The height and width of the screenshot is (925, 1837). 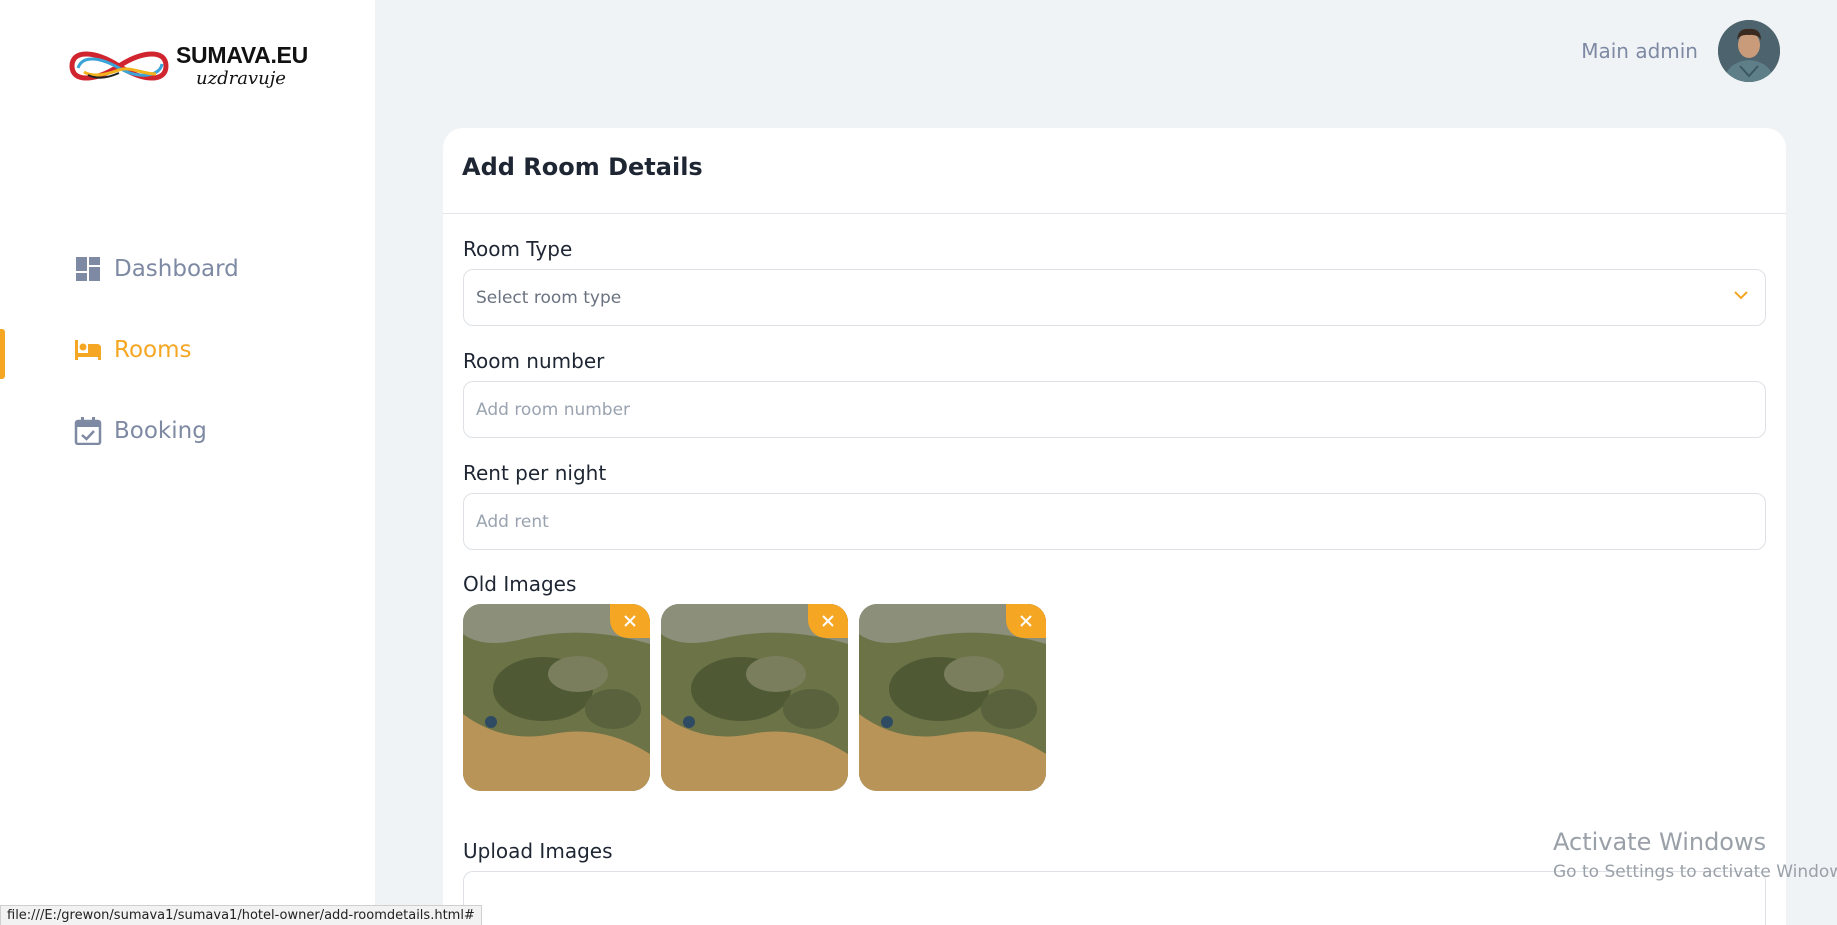 I want to click on sidebar-nav: Dashboard Rooms Booking, so click(x=187, y=349).